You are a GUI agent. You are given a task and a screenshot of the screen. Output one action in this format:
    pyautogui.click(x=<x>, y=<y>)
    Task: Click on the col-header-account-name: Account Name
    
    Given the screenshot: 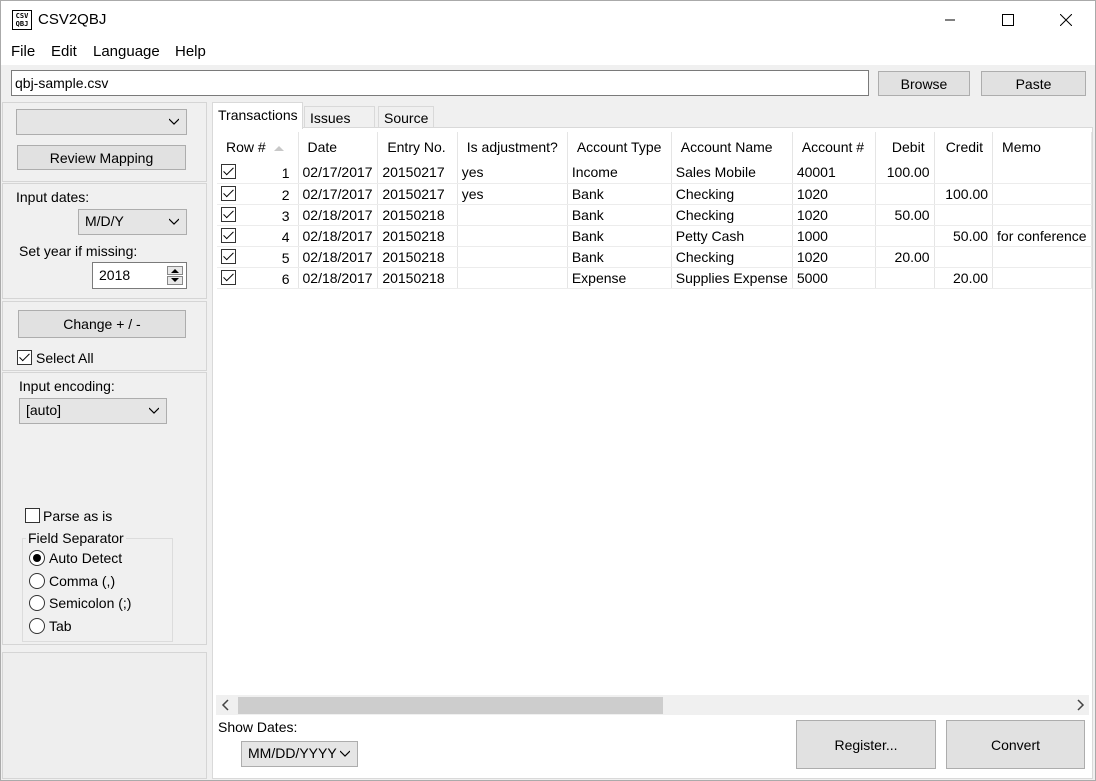 What is the action you would take?
    pyautogui.click(x=732, y=147)
    